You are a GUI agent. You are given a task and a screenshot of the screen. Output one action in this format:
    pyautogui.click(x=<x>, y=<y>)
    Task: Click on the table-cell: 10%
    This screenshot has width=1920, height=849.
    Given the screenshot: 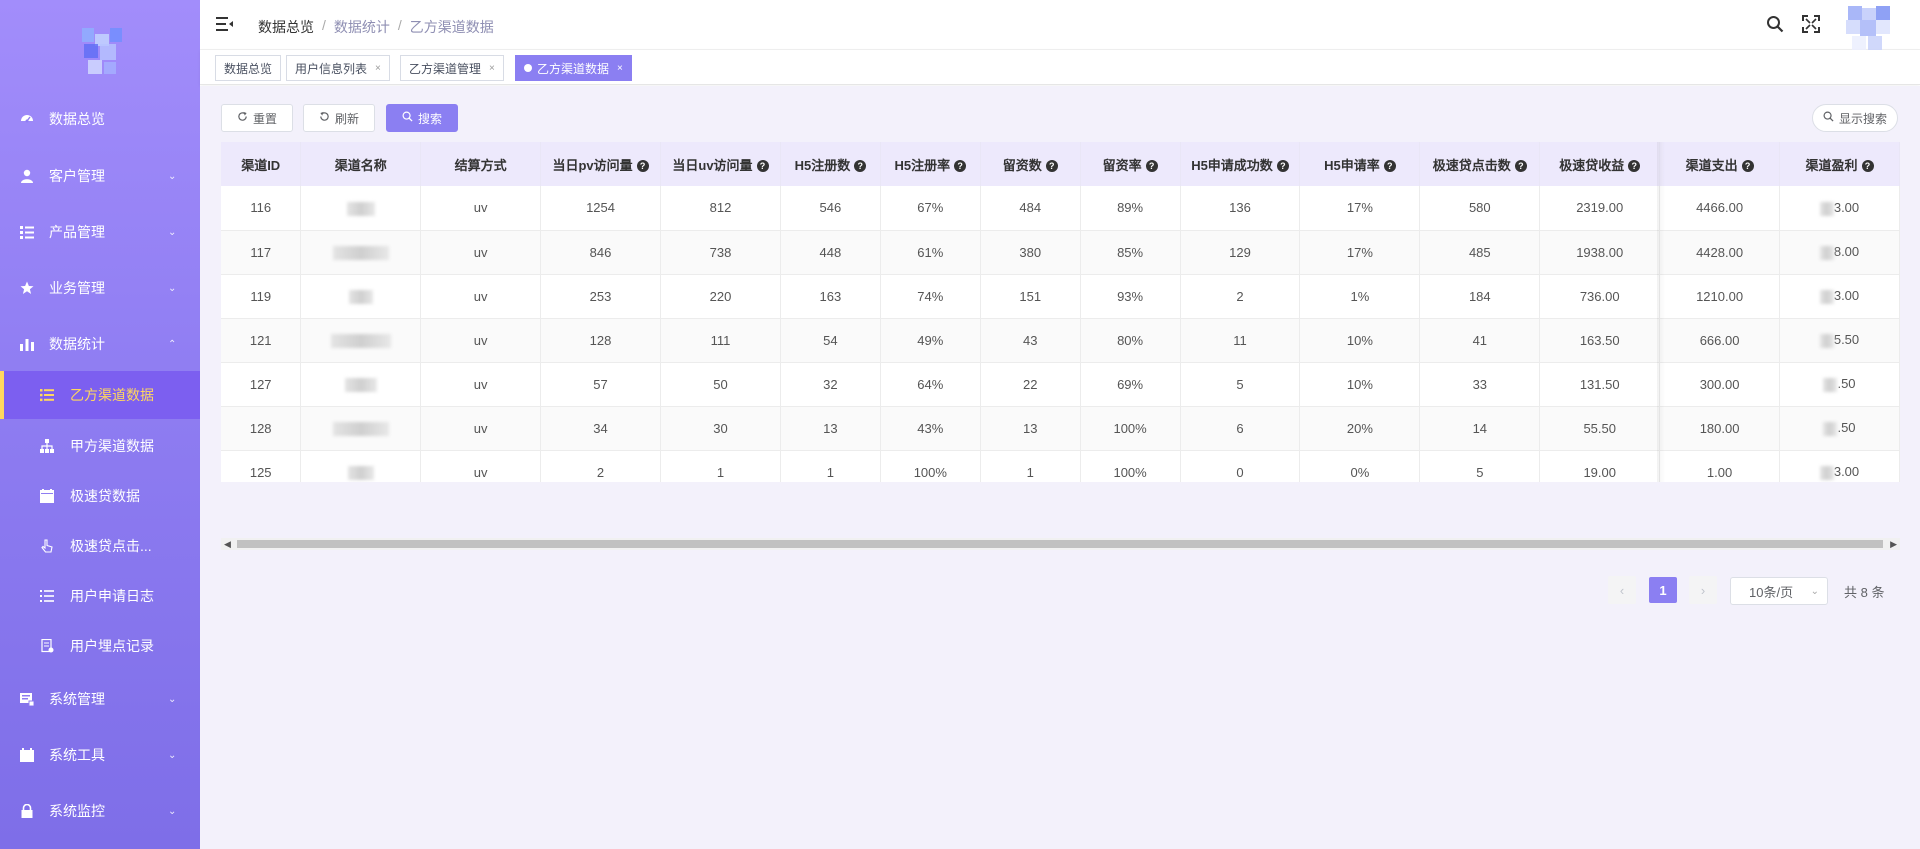 What is the action you would take?
    pyautogui.click(x=1360, y=340)
    